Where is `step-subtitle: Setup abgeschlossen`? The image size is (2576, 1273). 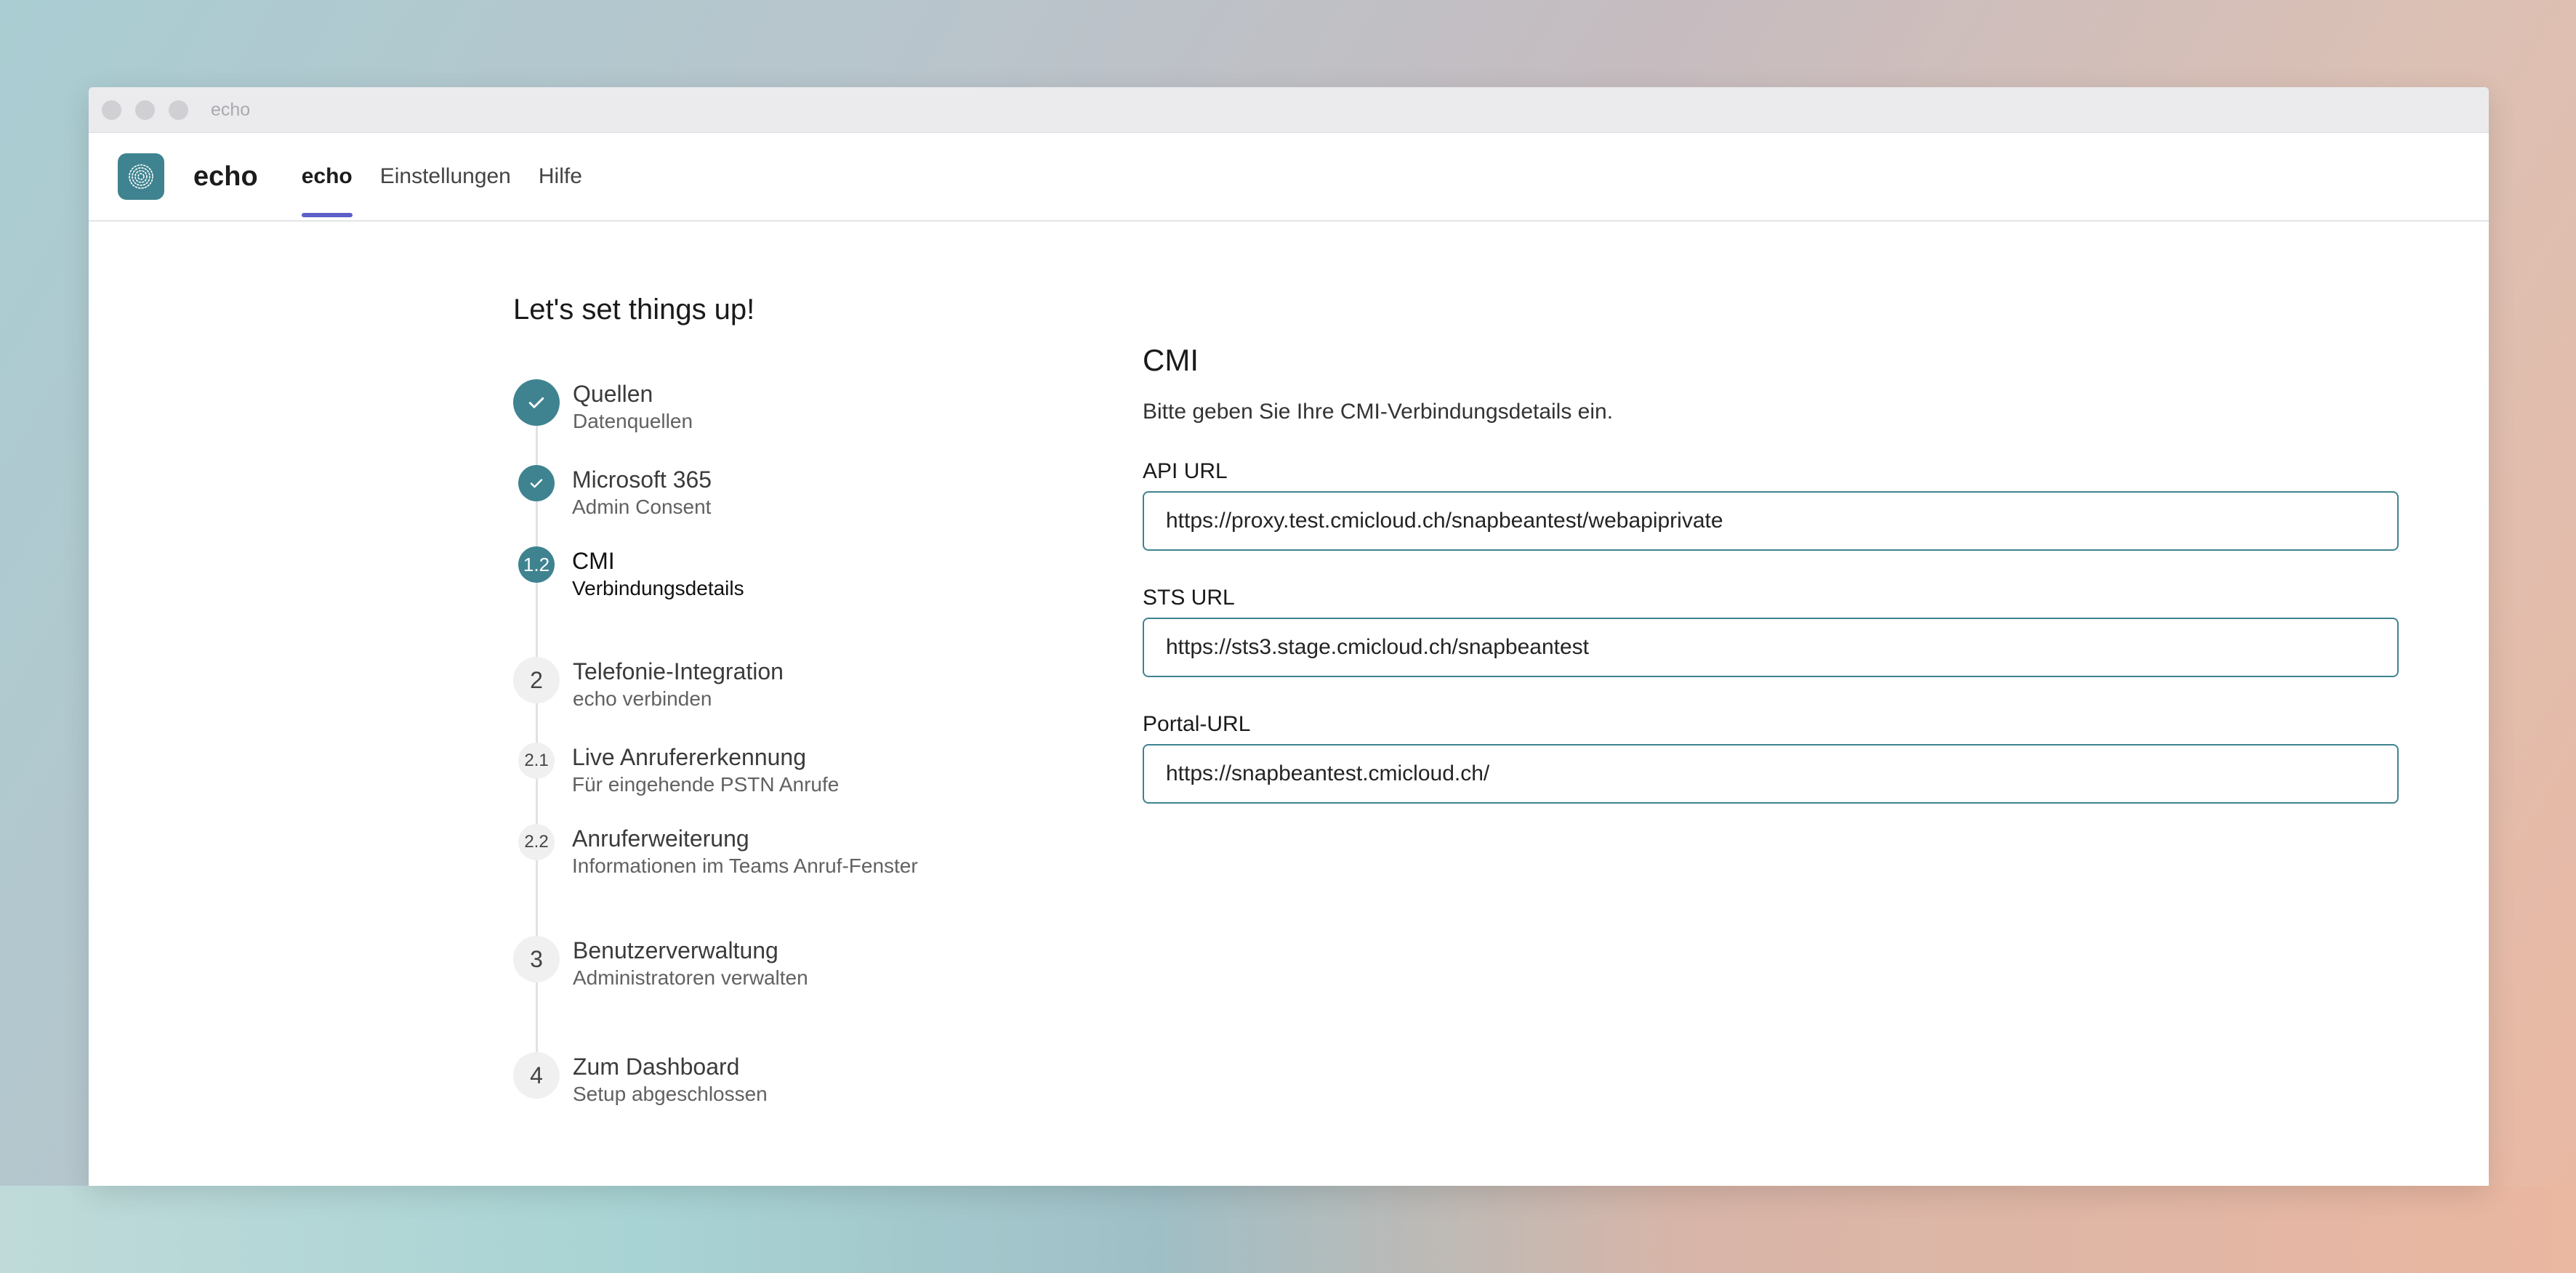 step-subtitle: Setup abgeschlossen is located at coordinates (670, 1094).